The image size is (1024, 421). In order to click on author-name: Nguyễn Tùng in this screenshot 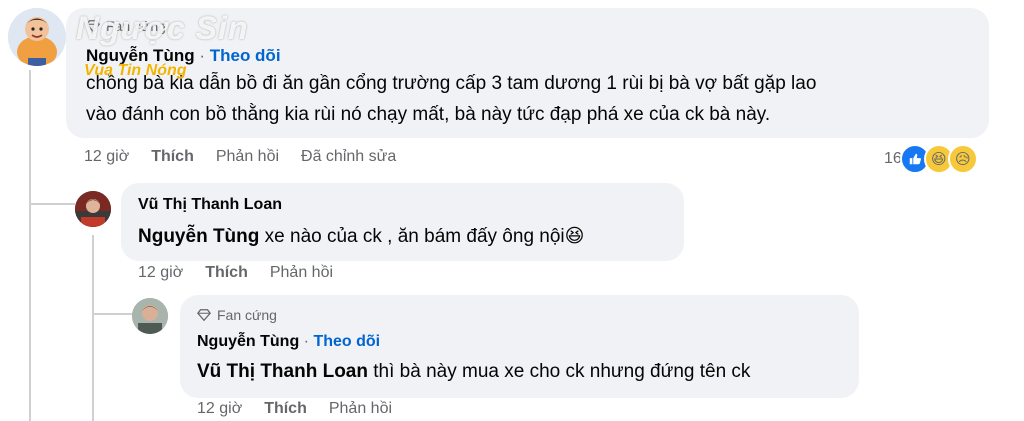, I will do `click(248, 341)`.